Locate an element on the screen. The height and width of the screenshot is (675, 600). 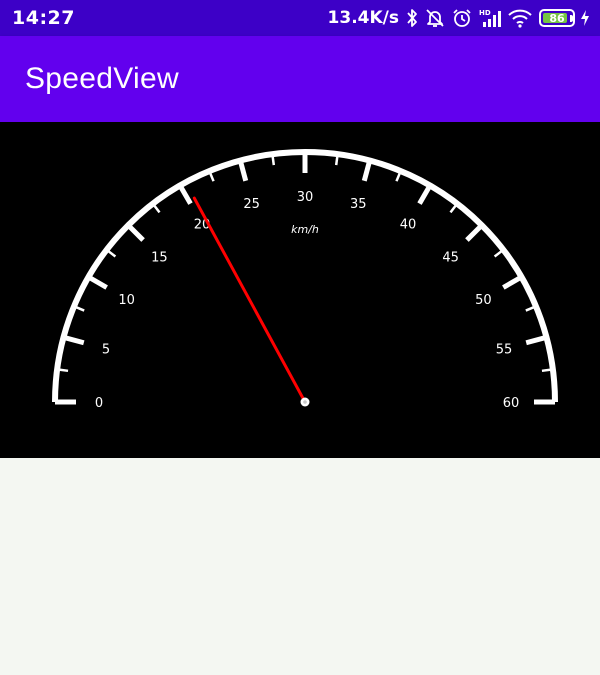
tick-label: 40 is located at coordinates (408, 225).